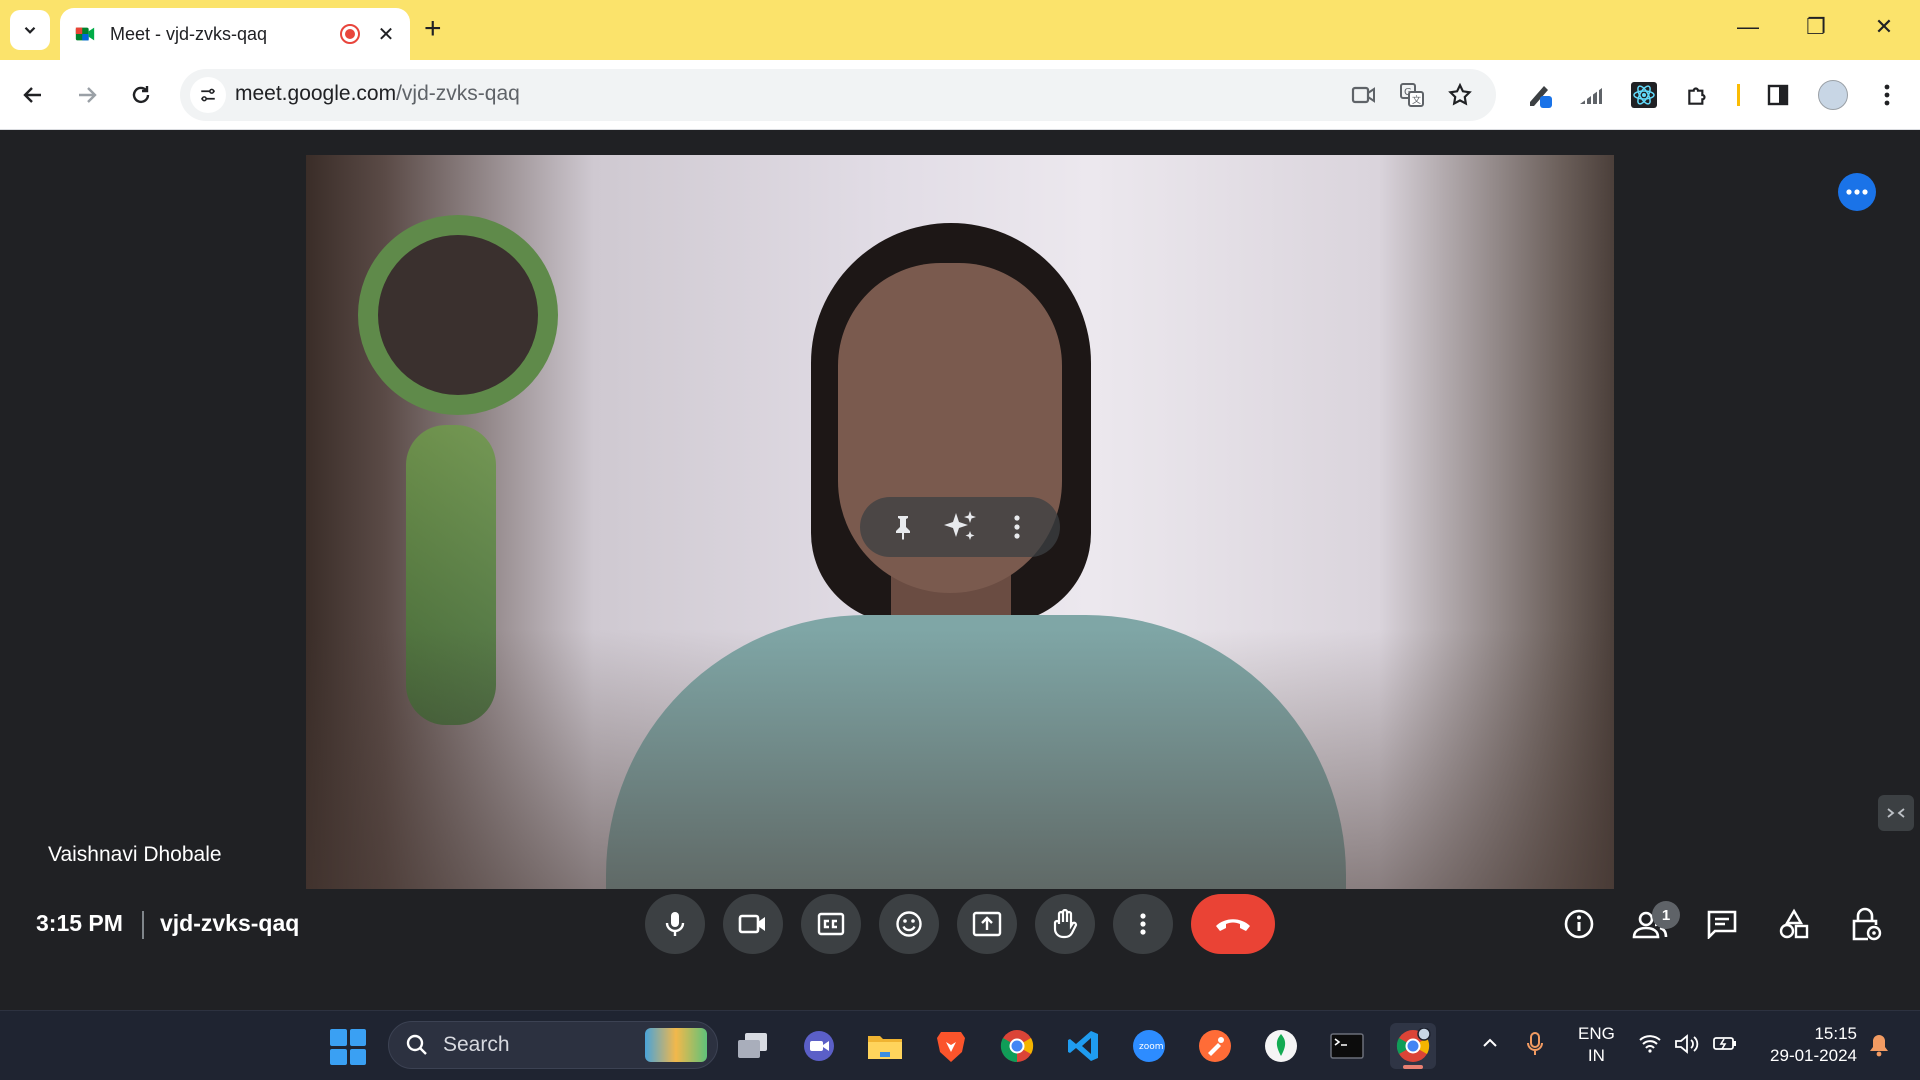  What do you see at coordinates (553, 1045) in the screenshot?
I see `taskbar-search-box: Search` at bounding box center [553, 1045].